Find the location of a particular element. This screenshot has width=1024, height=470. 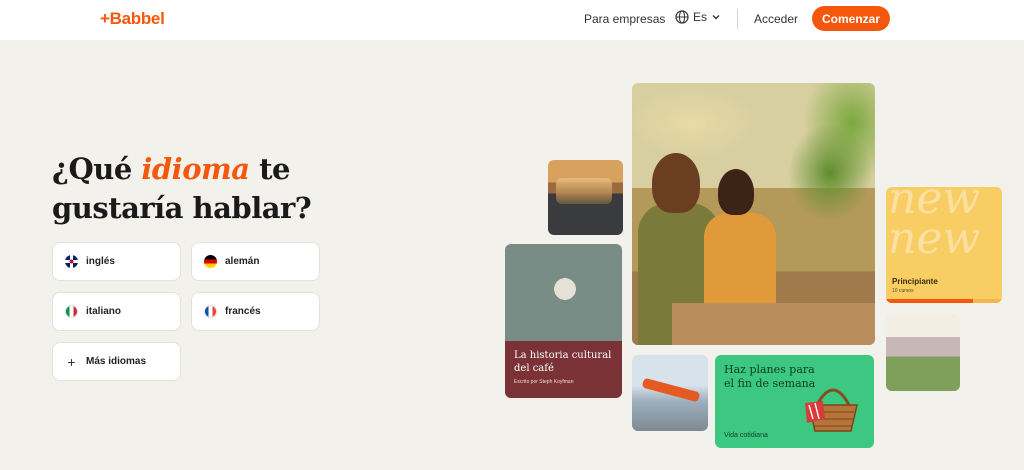

coffee-table-photo is located at coordinates (563, 294).